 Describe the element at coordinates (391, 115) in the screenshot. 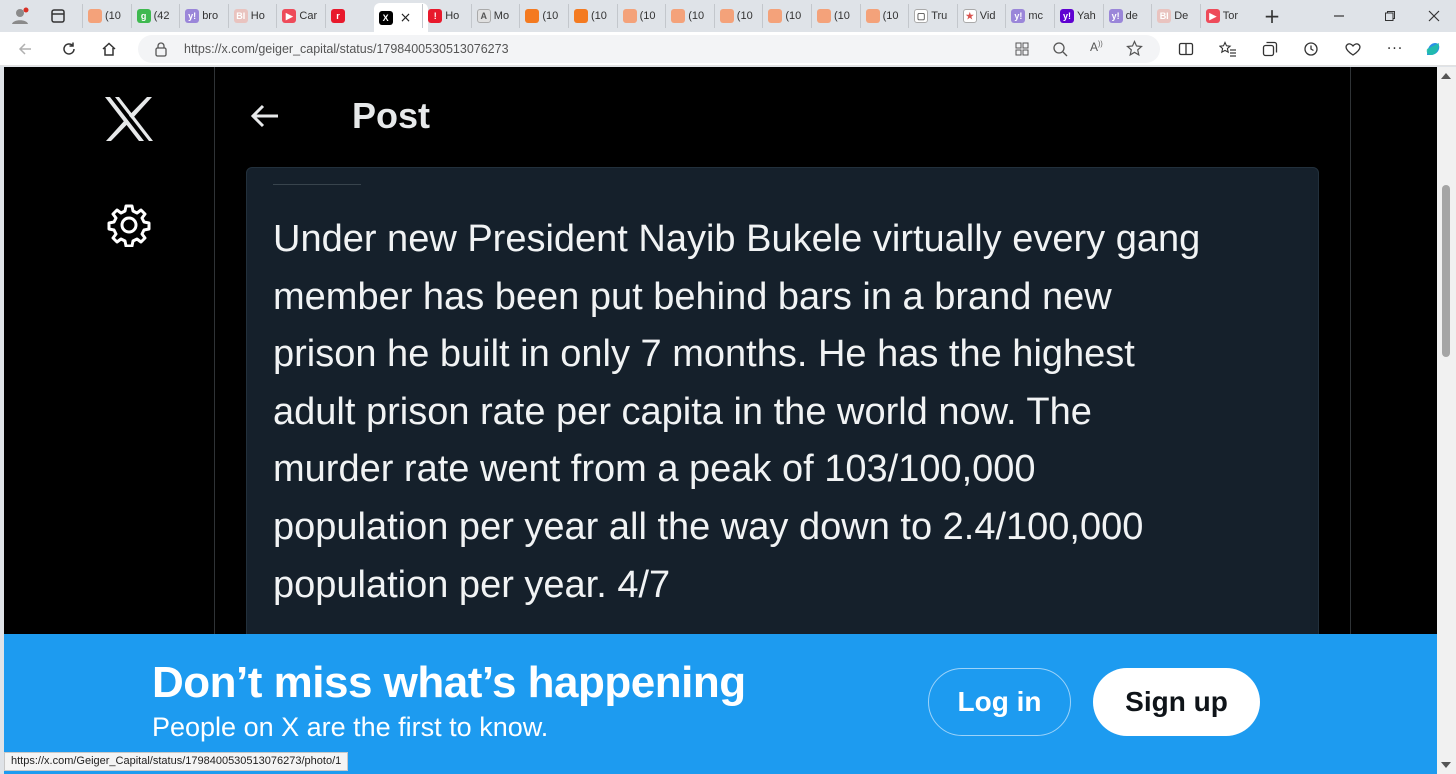

I see `page-title: Post` at that location.